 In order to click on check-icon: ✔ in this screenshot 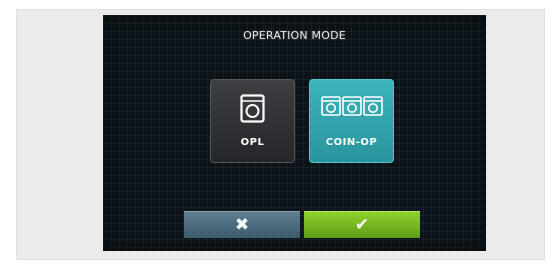, I will do `click(362, 225)`.